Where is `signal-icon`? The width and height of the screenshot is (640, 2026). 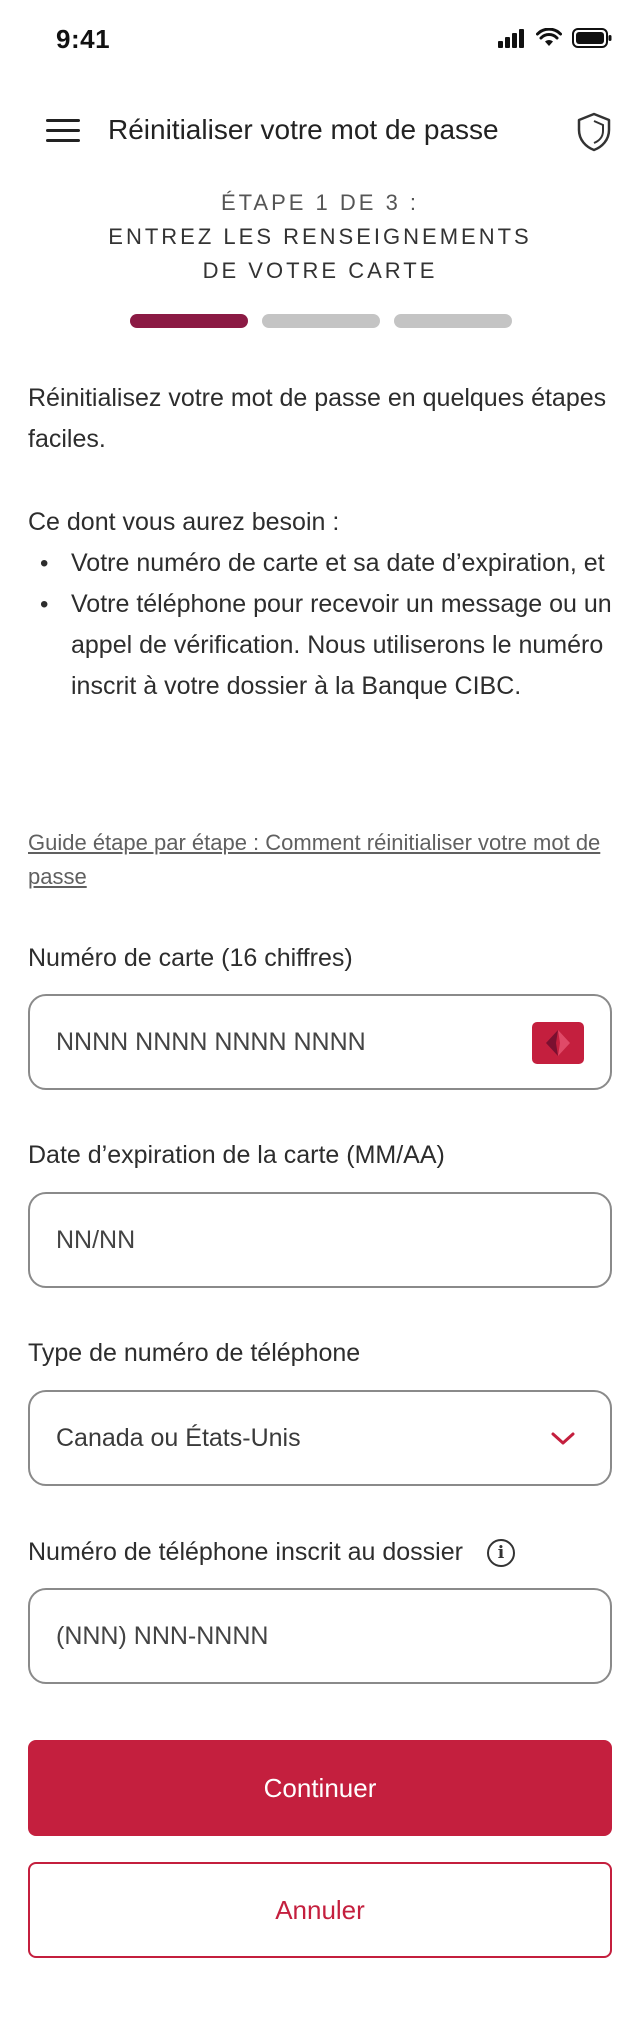 signal-icon is located at coordinates (511, 38).